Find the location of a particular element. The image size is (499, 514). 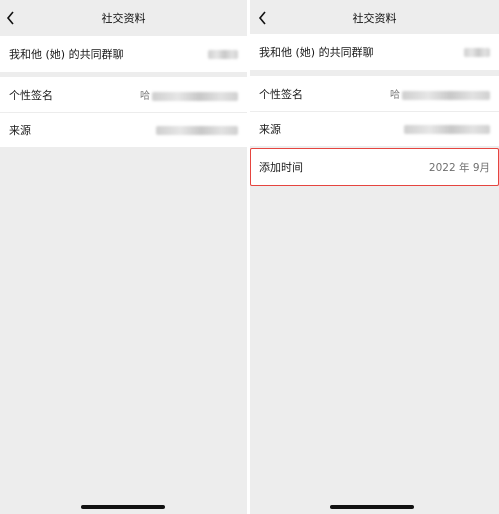

added-time-row-highlighted: 添加时间 2022 年 9月 is located at coordinates (374, 167).